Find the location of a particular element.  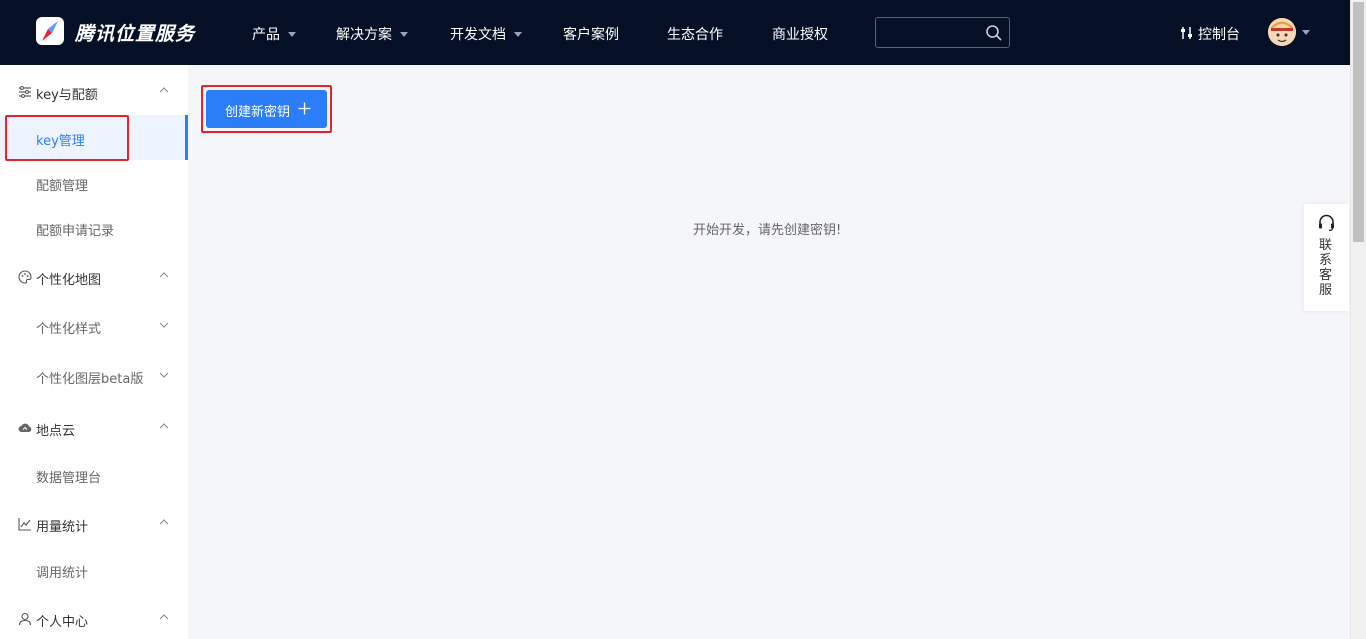

top-navigation-bar: 腾讯位置服务 产品 解决方案 开发文档 客户案例 生态合作 商业授权 控制台 is located at coordinates (675, 32).